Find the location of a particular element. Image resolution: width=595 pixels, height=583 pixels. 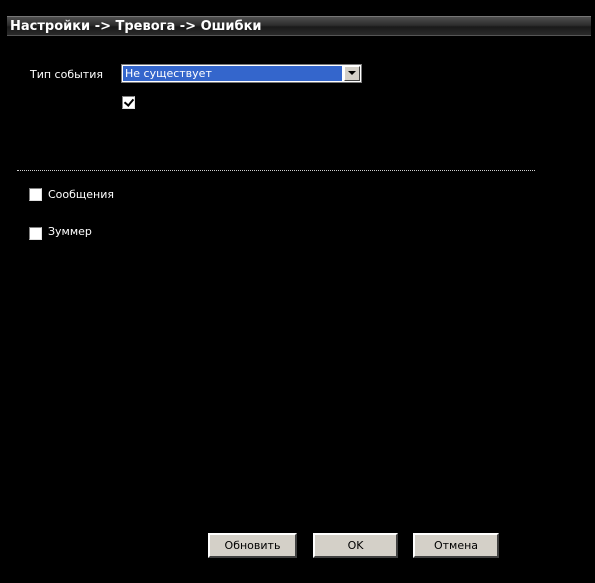

event-enable-checkbox is located at coordinates (128, 102).